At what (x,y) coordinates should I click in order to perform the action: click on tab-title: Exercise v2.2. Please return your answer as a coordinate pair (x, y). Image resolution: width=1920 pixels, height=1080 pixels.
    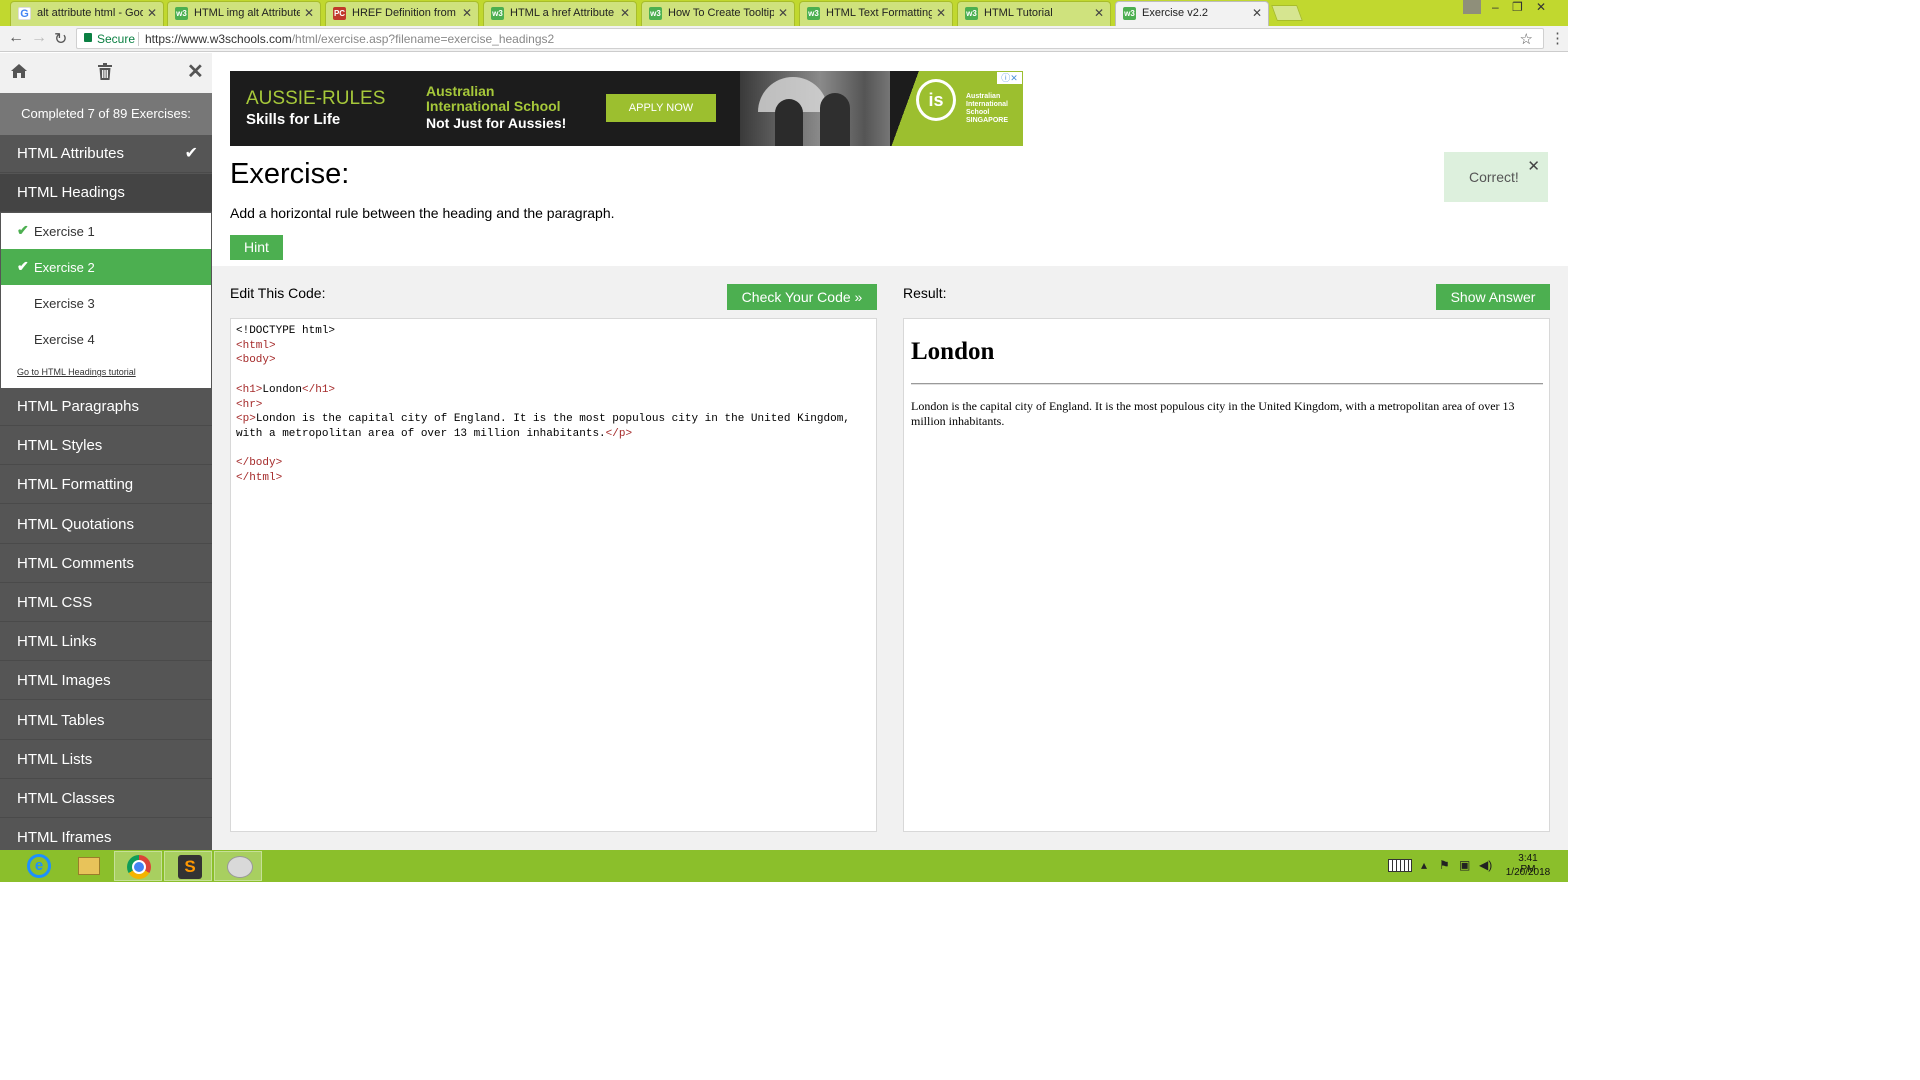
    Looking at the image, I should click on (1175, 13).